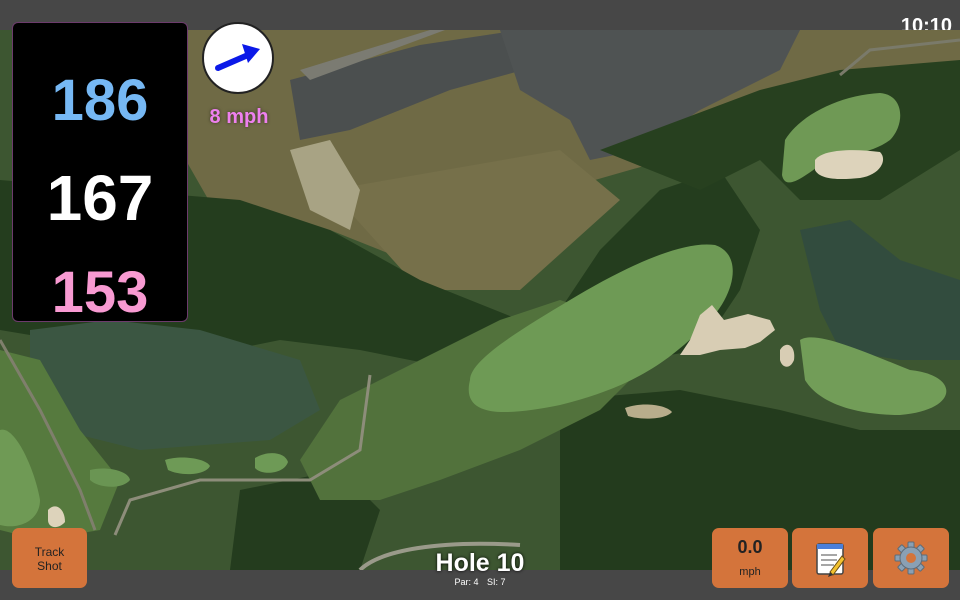  Describe the element at coordinates (750, 572) in the screenshot. I see `speed-unit: mph` at that location.